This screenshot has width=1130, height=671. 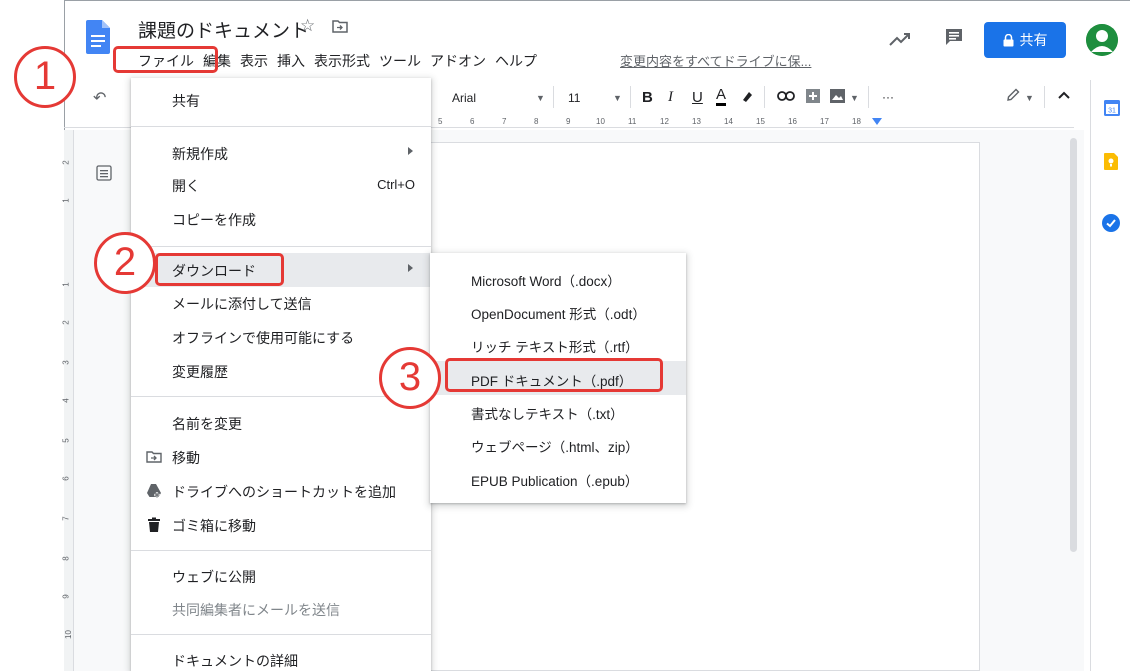 What do you see at coordinates (1008, 39) in the screenshot?
I see `lock-icon` at bounding box center [1008, 39].